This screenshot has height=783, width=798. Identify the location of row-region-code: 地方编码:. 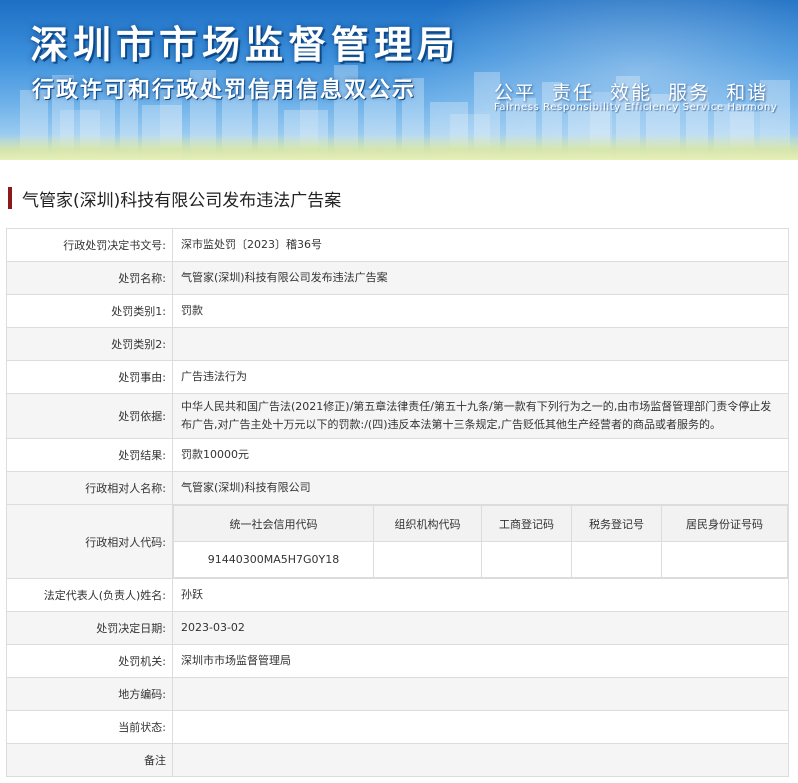
(397, 694).